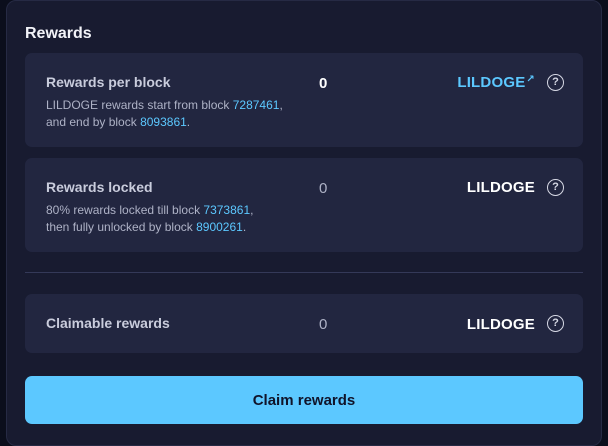 Image resolution: width=608 pixels, height=446 pixels. What do you see at coordinates (323, 188) in the screenshot?
I see `rewards-locked-value: 0` at bounding box center [323, 188].